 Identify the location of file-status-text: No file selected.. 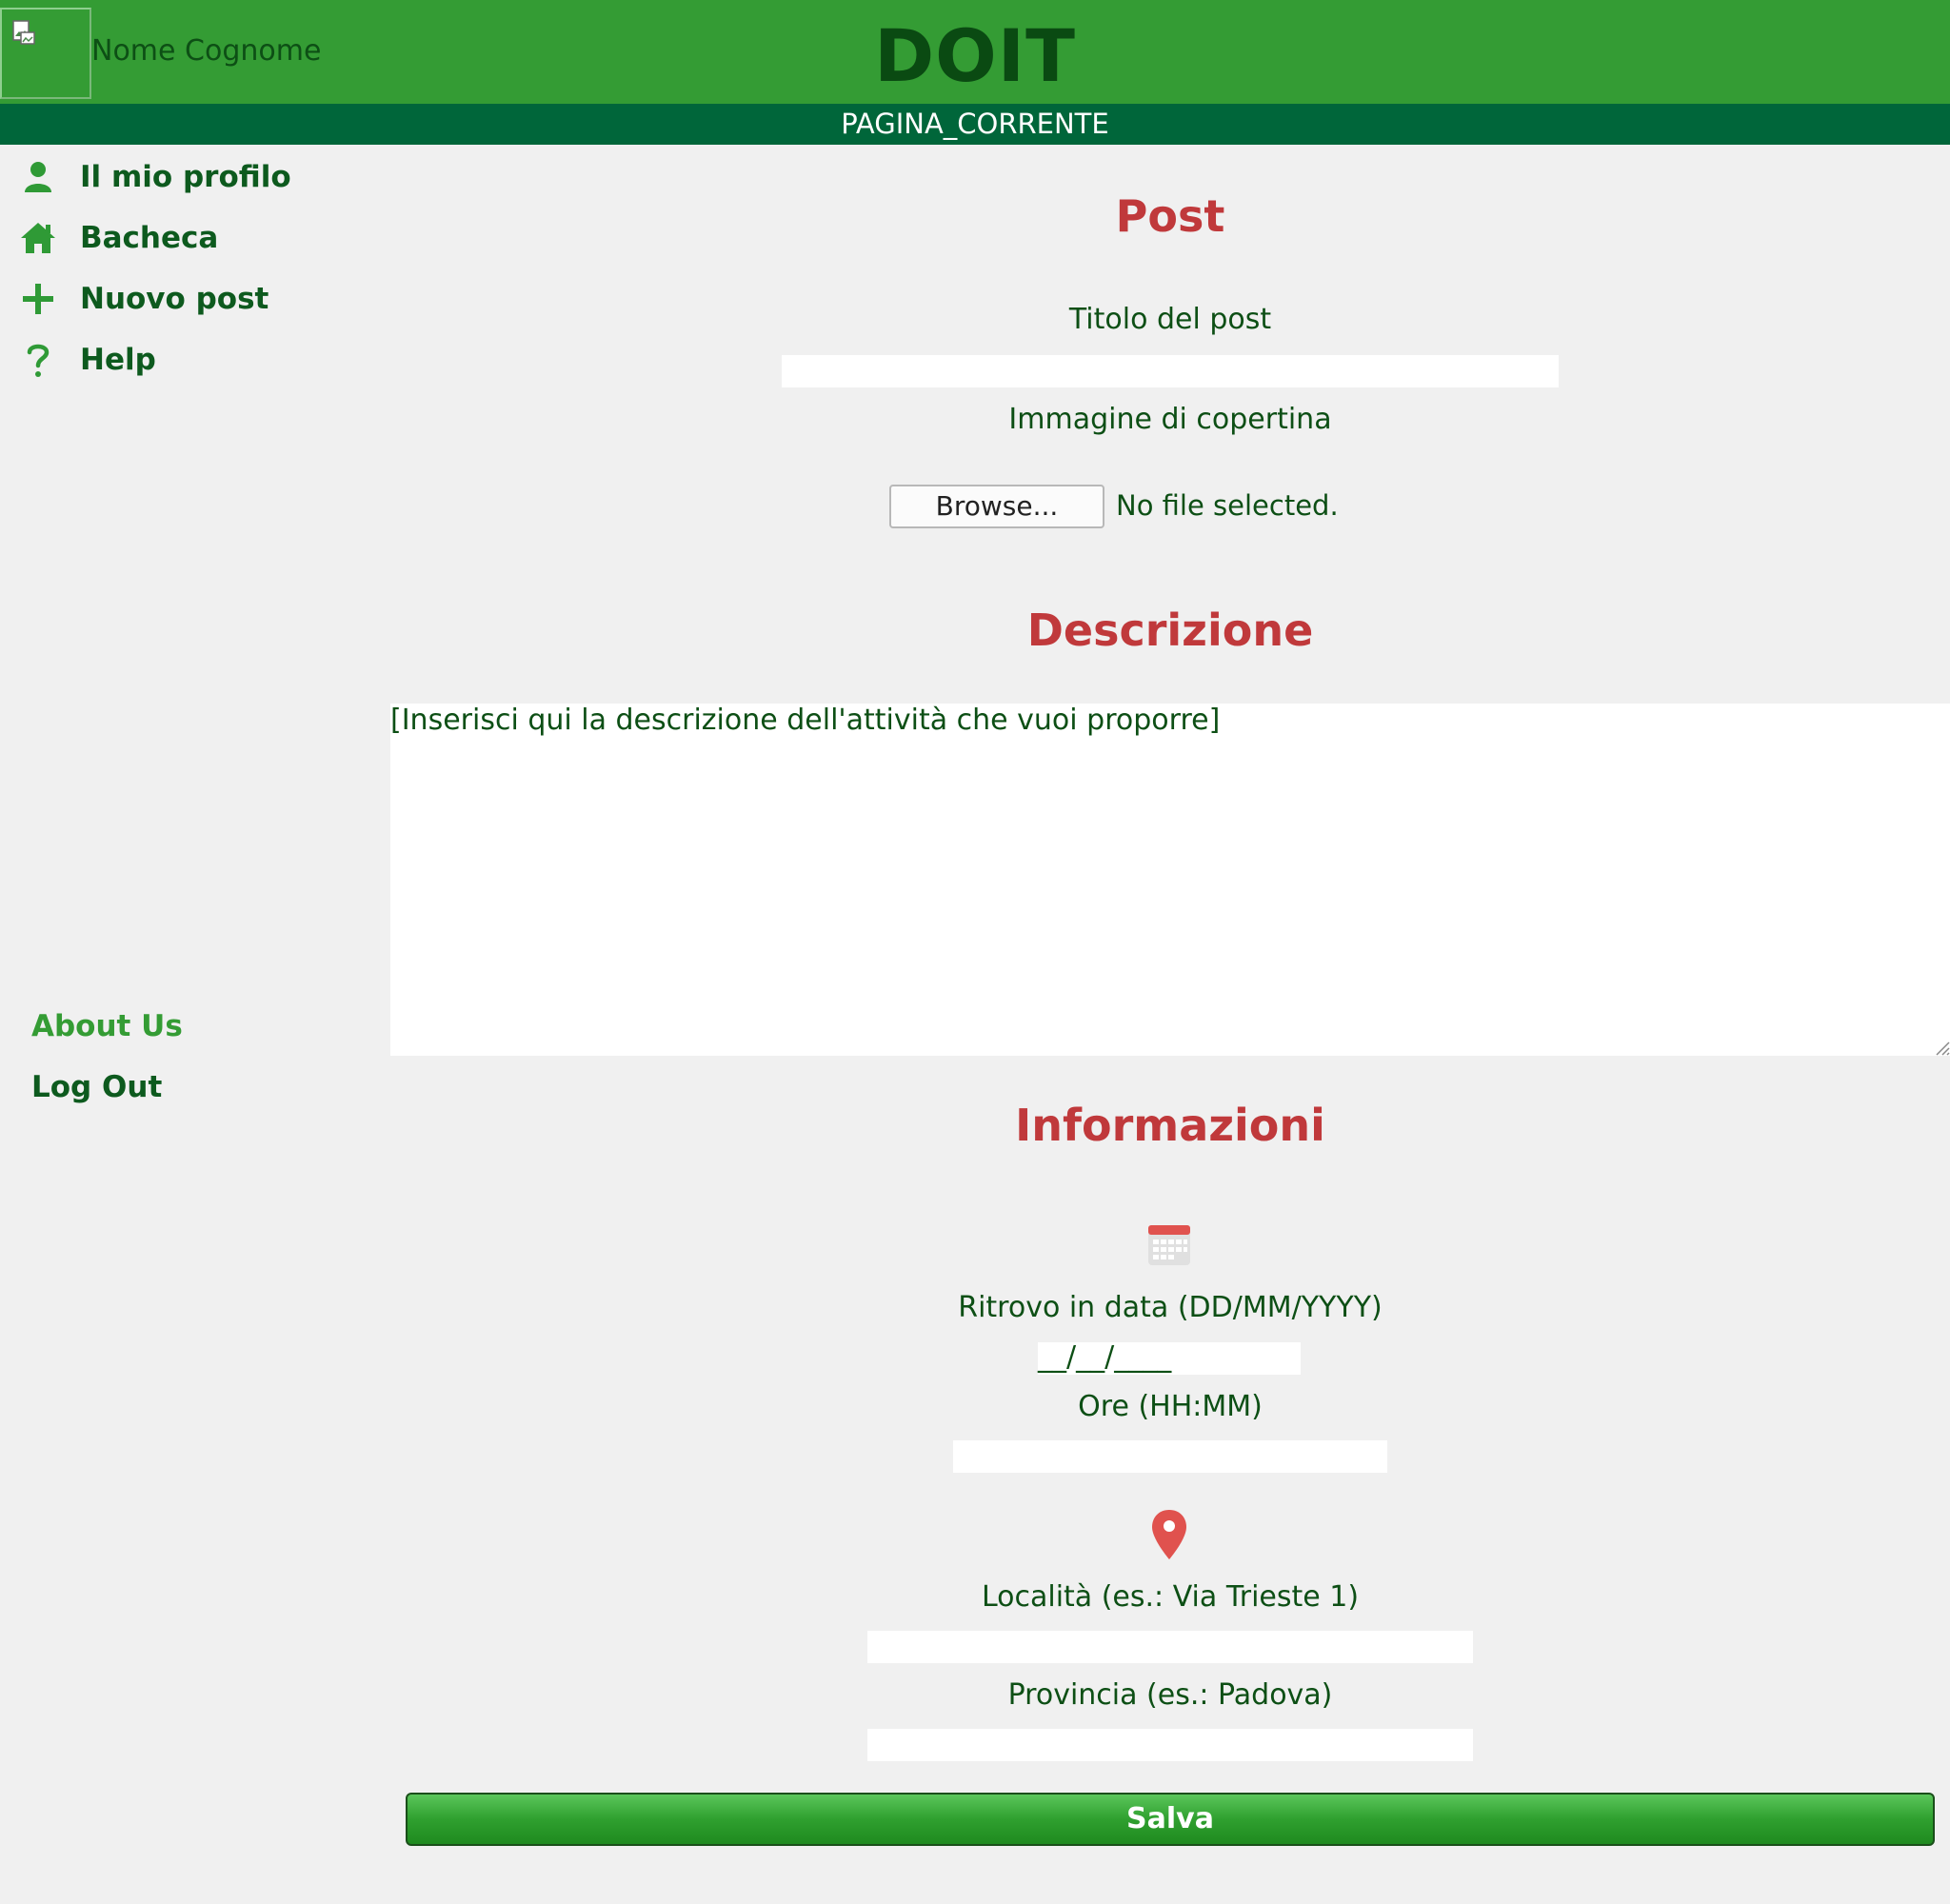
(1227, 506).